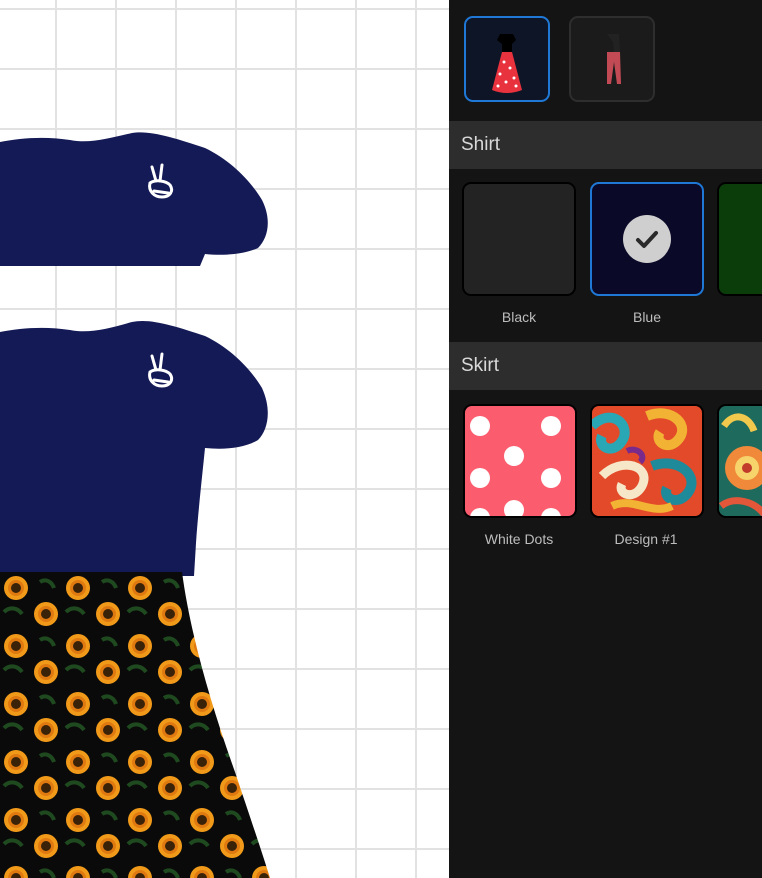  I want to click on checkmark-icon, so click(647, 239).